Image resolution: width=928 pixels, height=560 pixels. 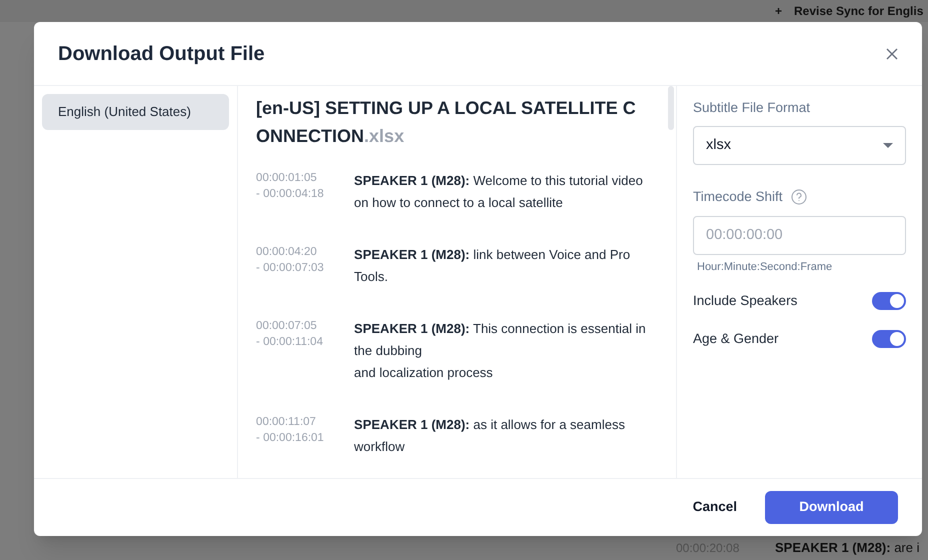 I want to click on start-timecode: 00:00:11:07, so click(x=286, y=422).